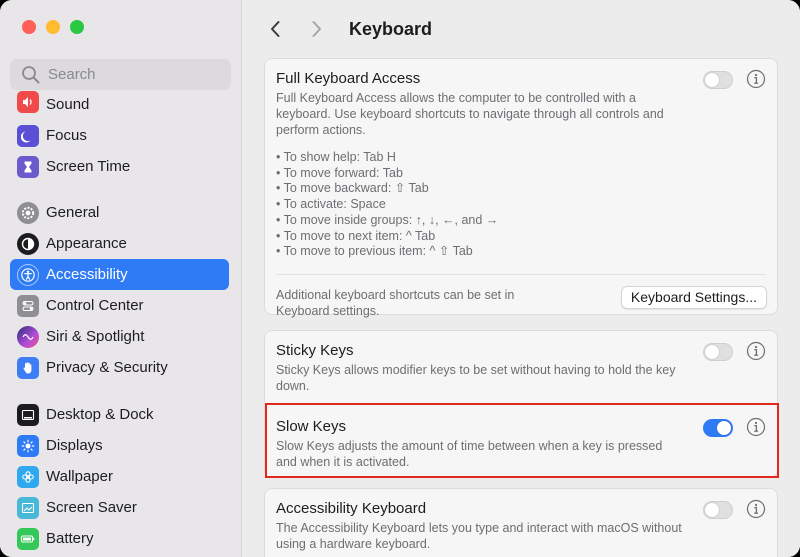  I want to click on sidebar-item-label: Privacy & Security, so click(107, 367).